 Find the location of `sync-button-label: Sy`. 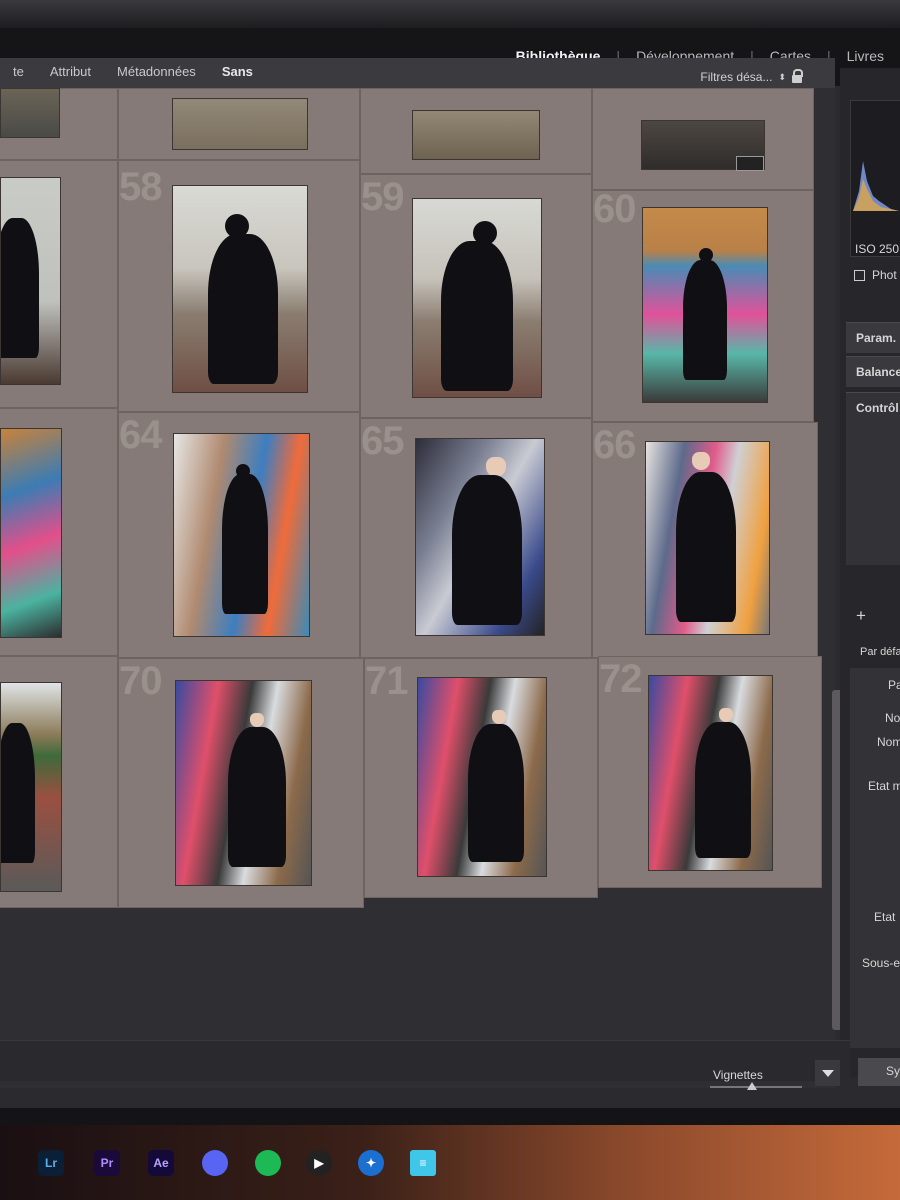

sync-button-label: Sy is located at coordinates (893, 1071).